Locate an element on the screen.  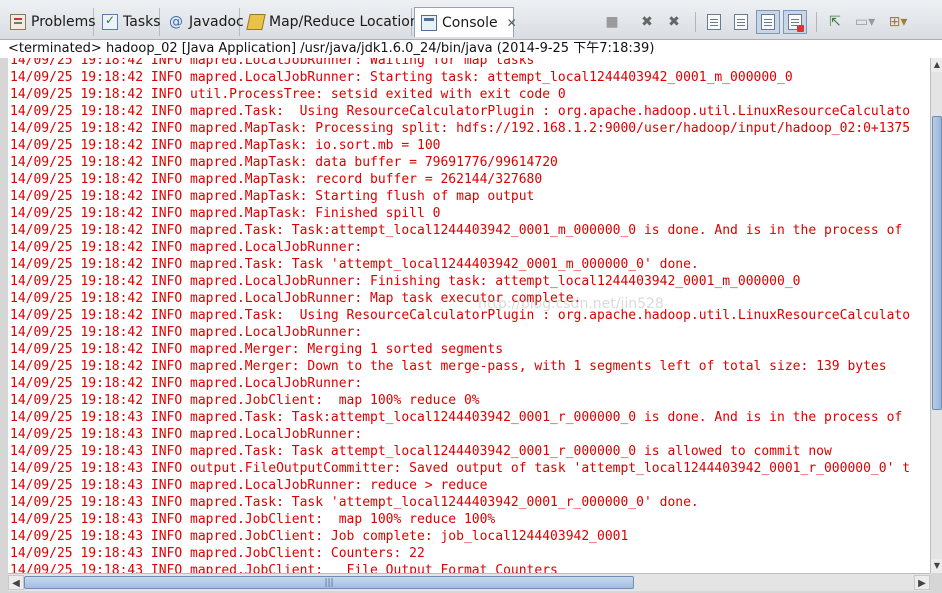
scroll-up-icon: ▲ is located at coordinates (936, 65).